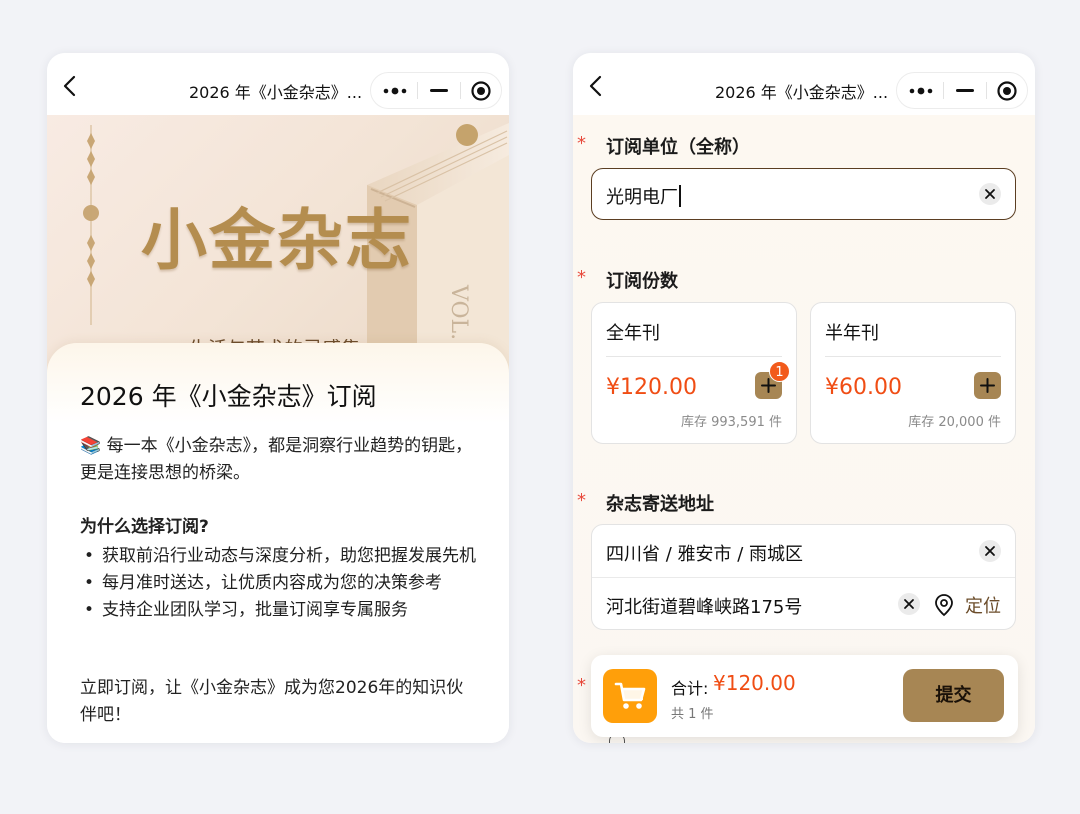 The image size is (1080, 814). What do you see at coordinates (694, 373) in the screenshot?
I see `plan-card-annual: 全年刊 ¥120.00 1 库存 993,591 件` at bounding box center [694, 373].